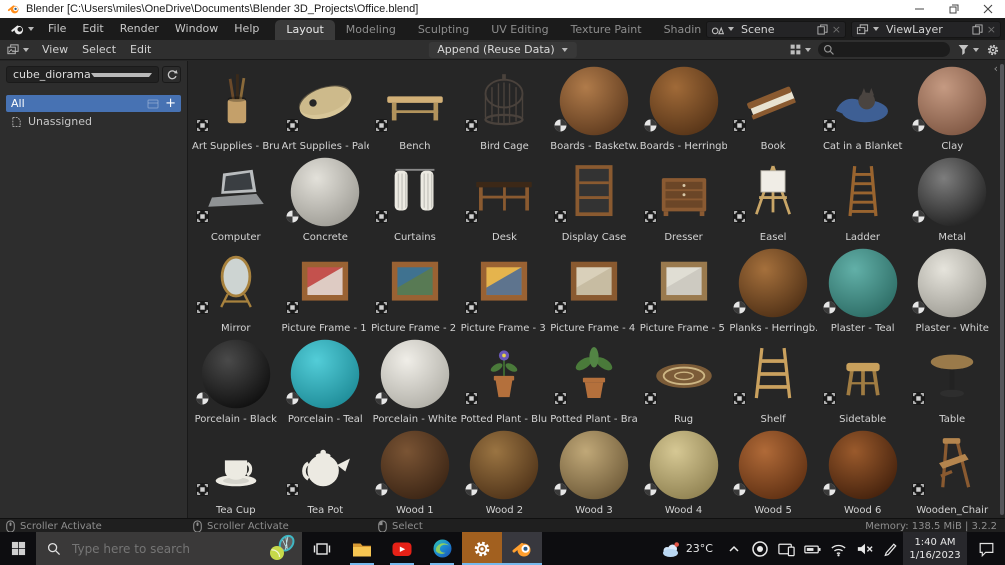 This screenshot has height=565, width=1005. Describe the element at coordinates (864, 549) in the screenshot. I see `tray-volume-muted-icon` at that location.